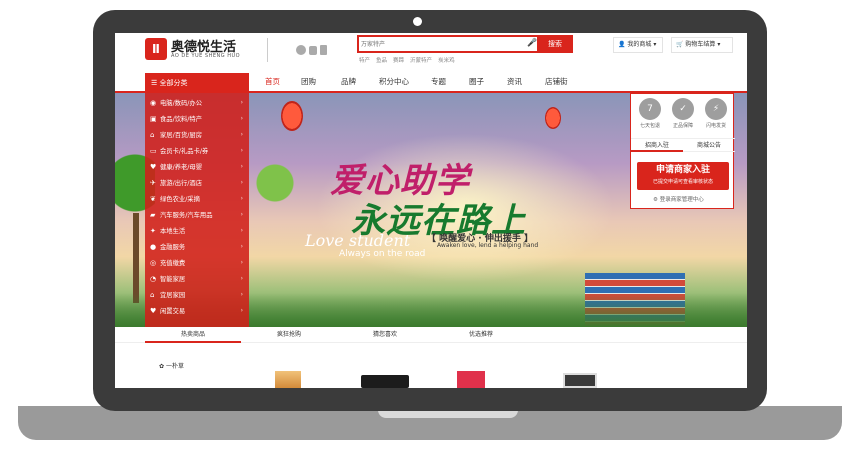 The width and height of the screenshot is (860, 449). Describe the element at coordinates (446, 61) in the screenshot. I see `hot-keyword: 炭米鸡` at that location.